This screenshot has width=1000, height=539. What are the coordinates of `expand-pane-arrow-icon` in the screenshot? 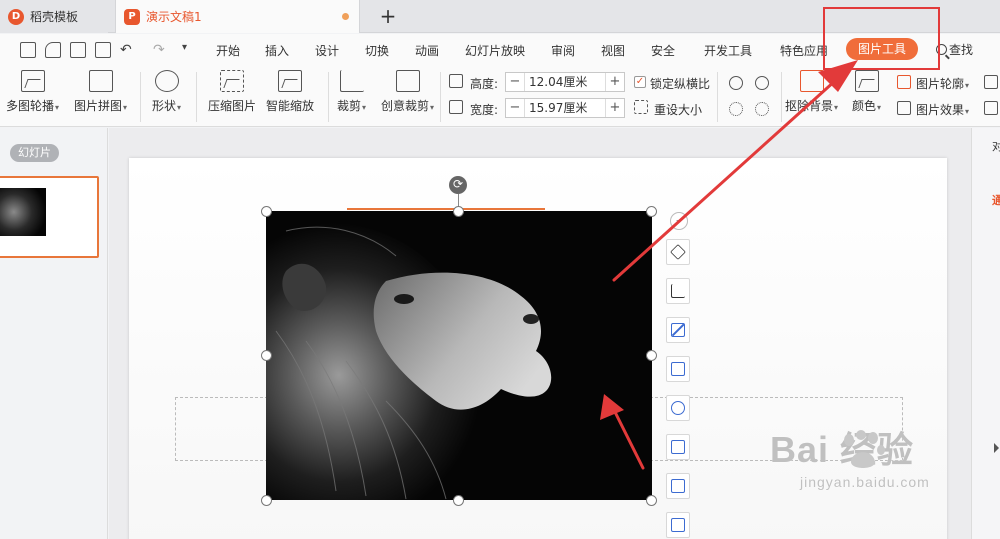 It's located at (996, 448).